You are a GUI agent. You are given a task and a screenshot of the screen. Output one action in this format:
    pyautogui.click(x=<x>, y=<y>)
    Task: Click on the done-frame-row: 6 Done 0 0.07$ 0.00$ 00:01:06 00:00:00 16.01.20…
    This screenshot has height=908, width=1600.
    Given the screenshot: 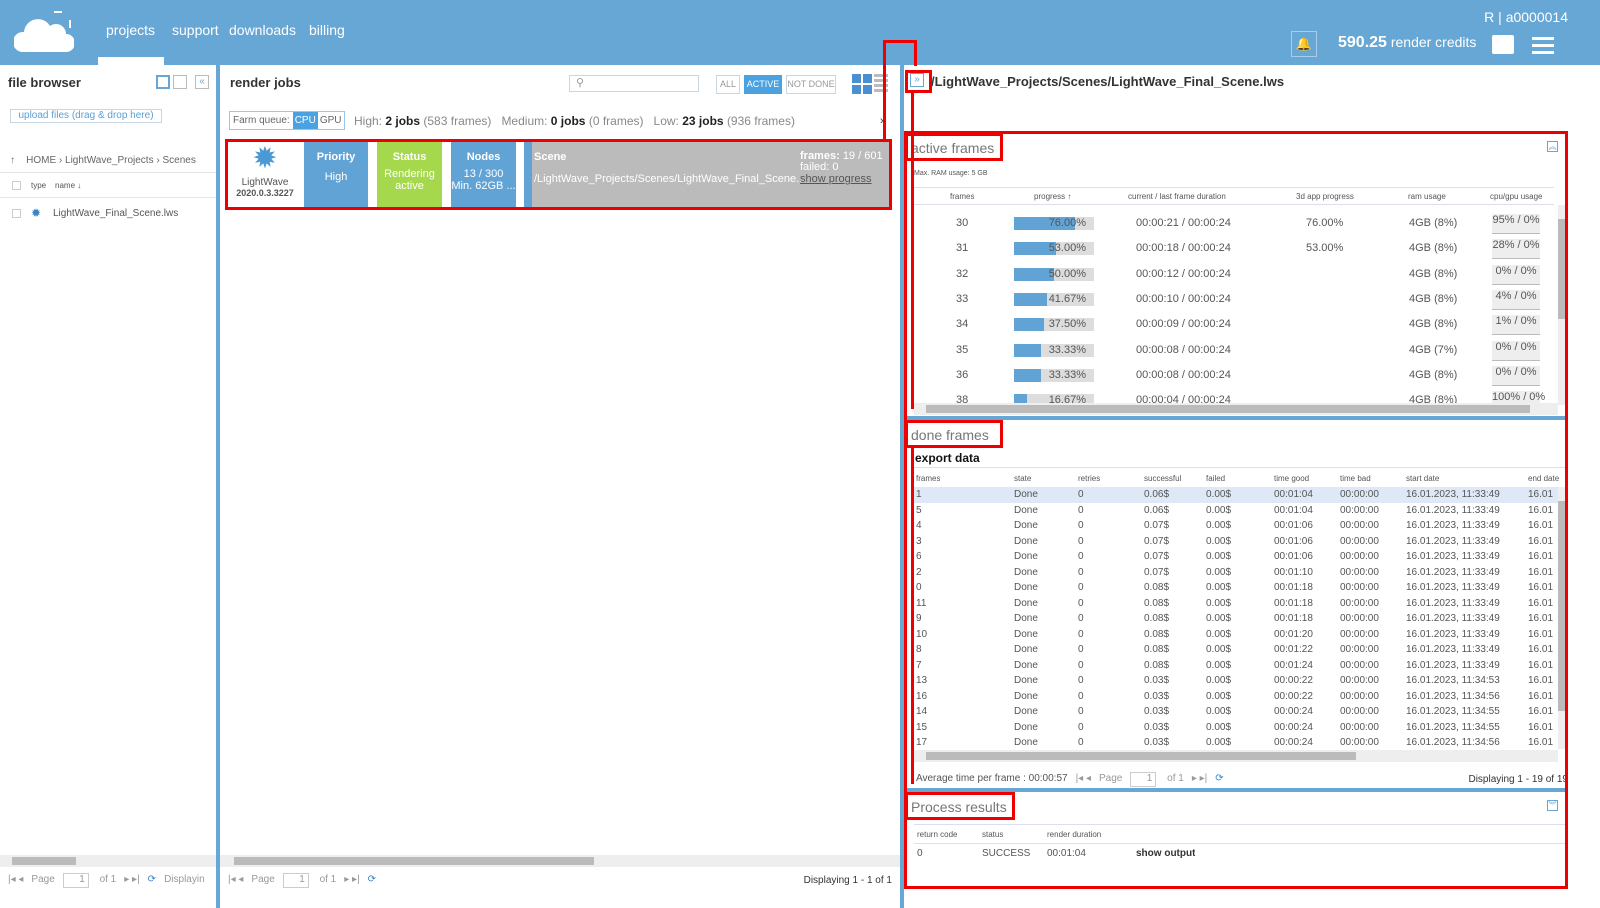 What is the action you would take?
    pyautogui.click(x=1236, y=557)
    